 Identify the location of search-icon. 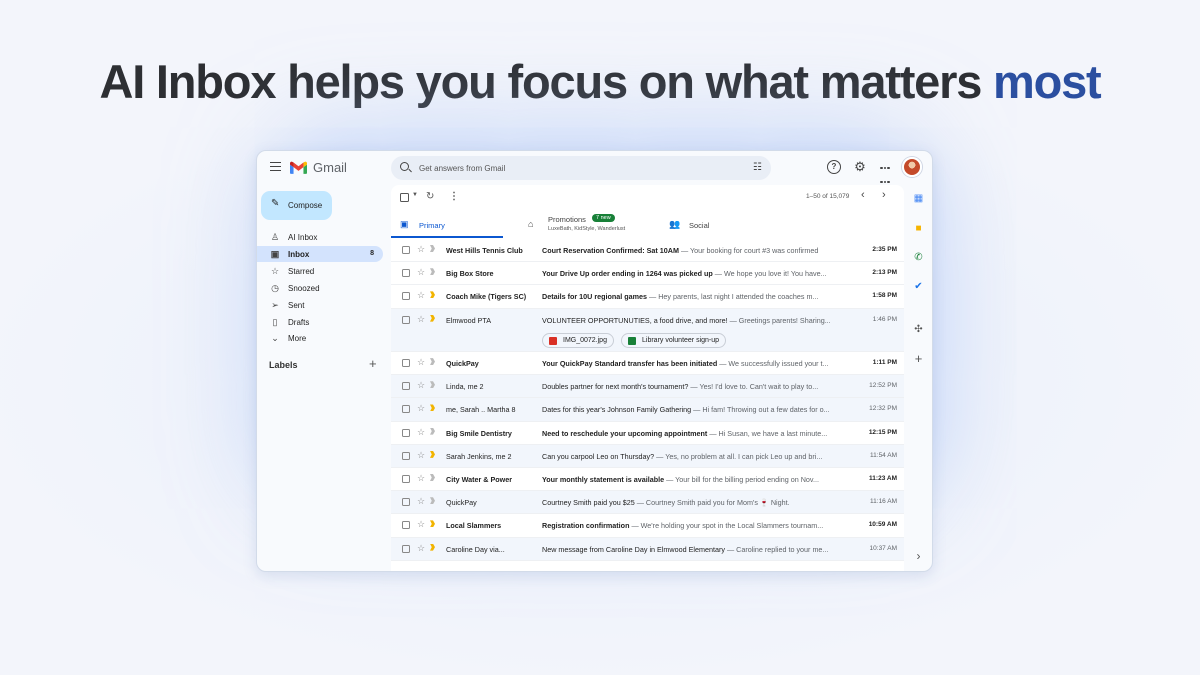
(404, 166).